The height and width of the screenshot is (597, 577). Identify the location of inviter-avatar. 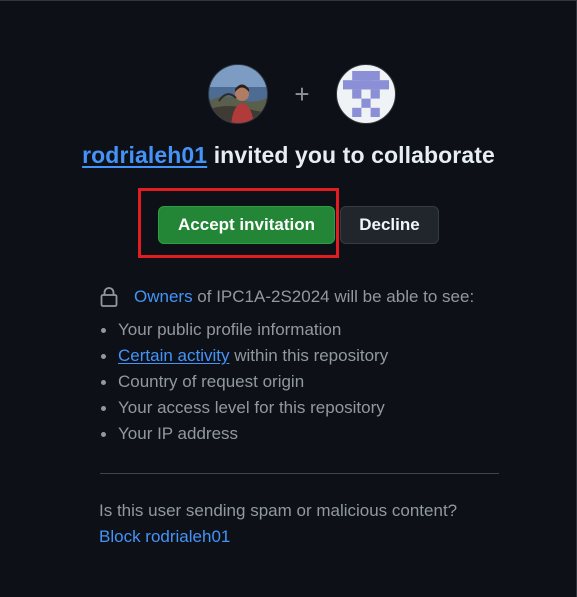
(238, 94).